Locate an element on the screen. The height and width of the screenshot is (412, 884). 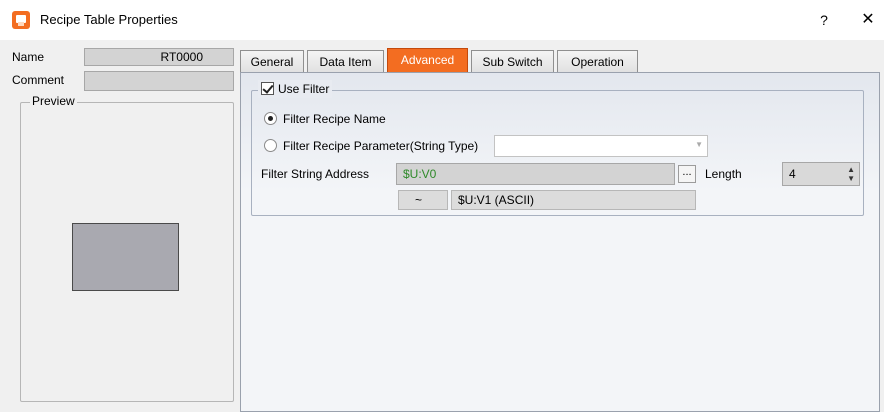
radio-filter-recipe-name: Filter Recipe Name is located at coordinates (325, 119).